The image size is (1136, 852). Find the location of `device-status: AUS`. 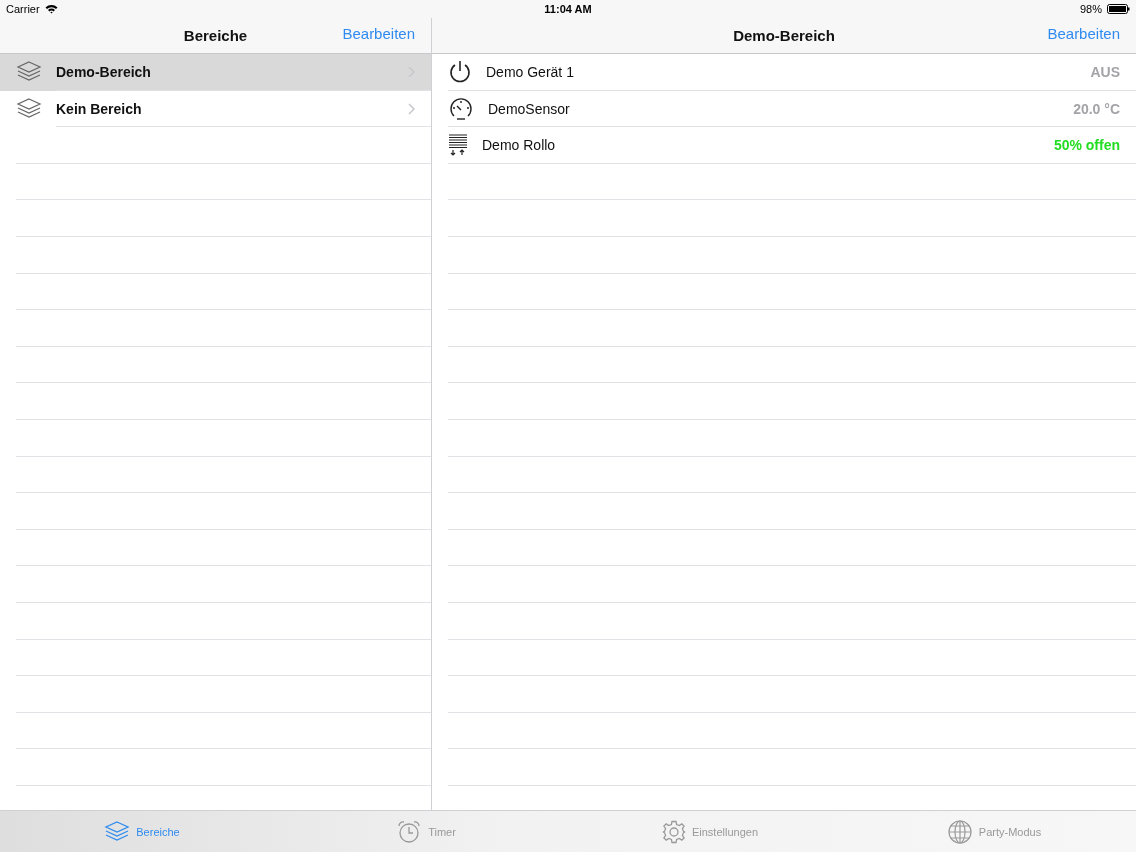

device-status: AUS is located at coordinates (1105, 72).